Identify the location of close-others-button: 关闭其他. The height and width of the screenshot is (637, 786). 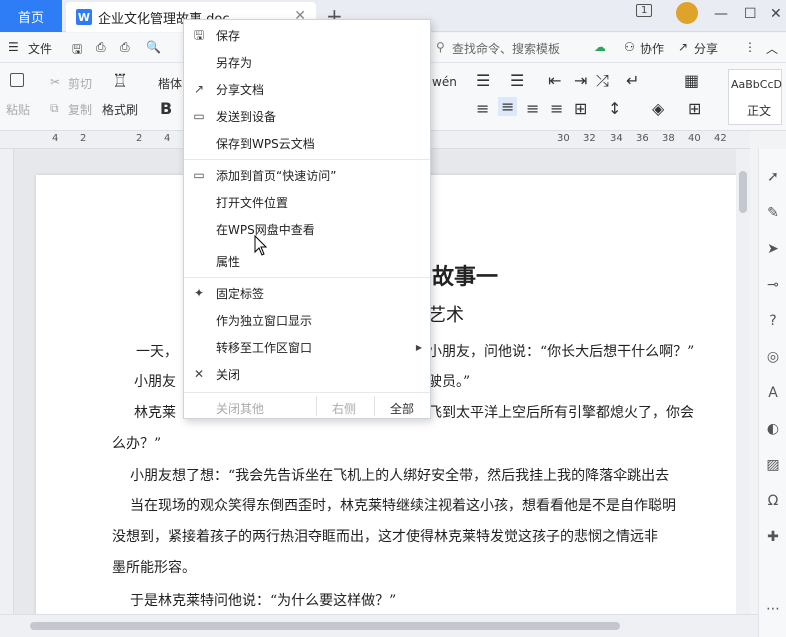
(240, 408).